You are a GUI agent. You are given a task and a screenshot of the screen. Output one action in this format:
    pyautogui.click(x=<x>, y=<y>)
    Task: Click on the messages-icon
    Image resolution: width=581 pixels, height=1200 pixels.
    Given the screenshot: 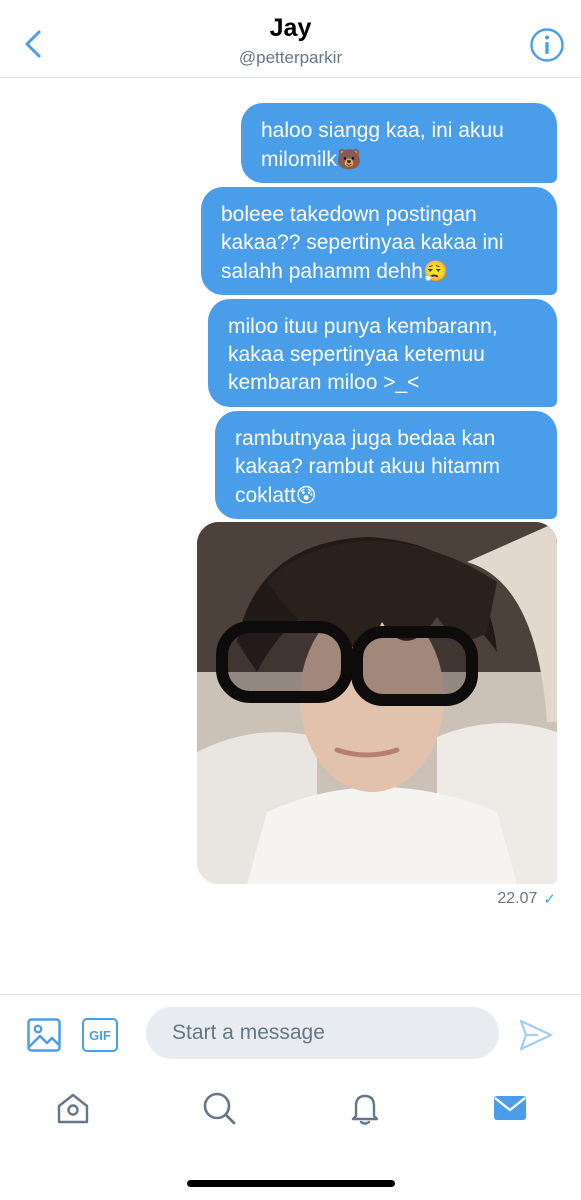 What is the action you would take?
    pyautogui.click(x=510, y=1108)
    